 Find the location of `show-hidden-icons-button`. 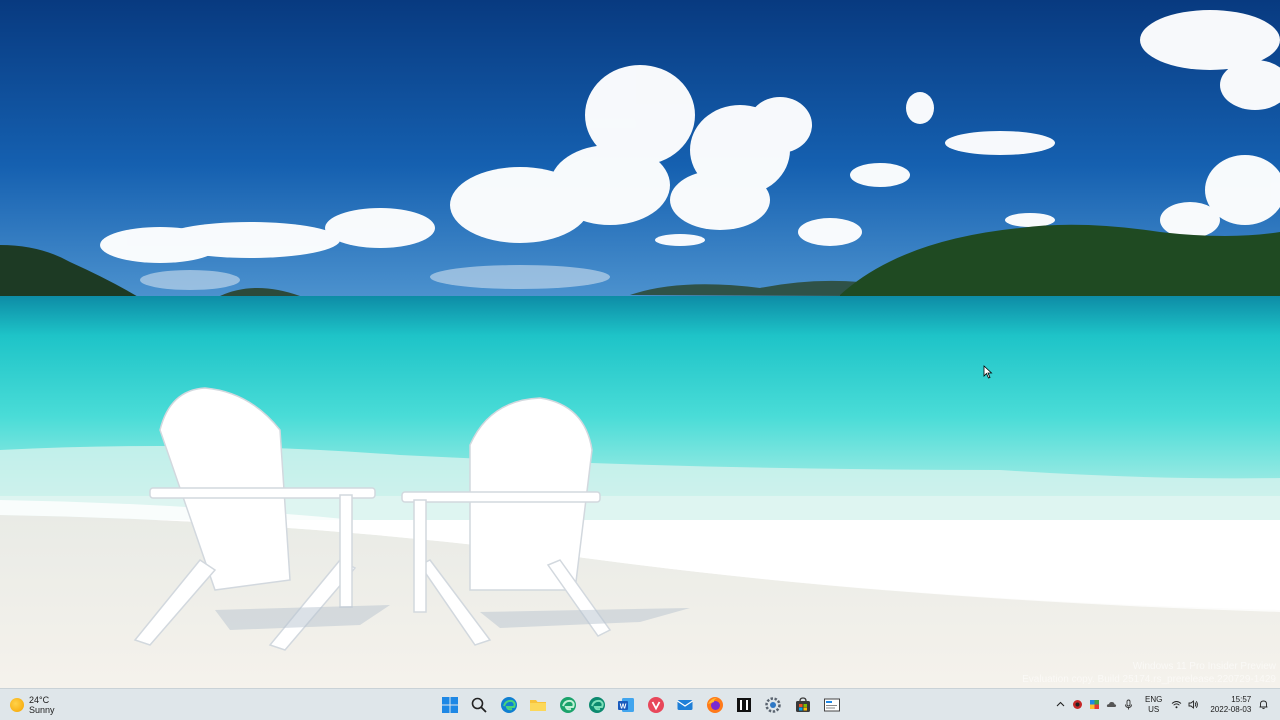

show-hidden-icons-button is located at coordinates (1060, 704).